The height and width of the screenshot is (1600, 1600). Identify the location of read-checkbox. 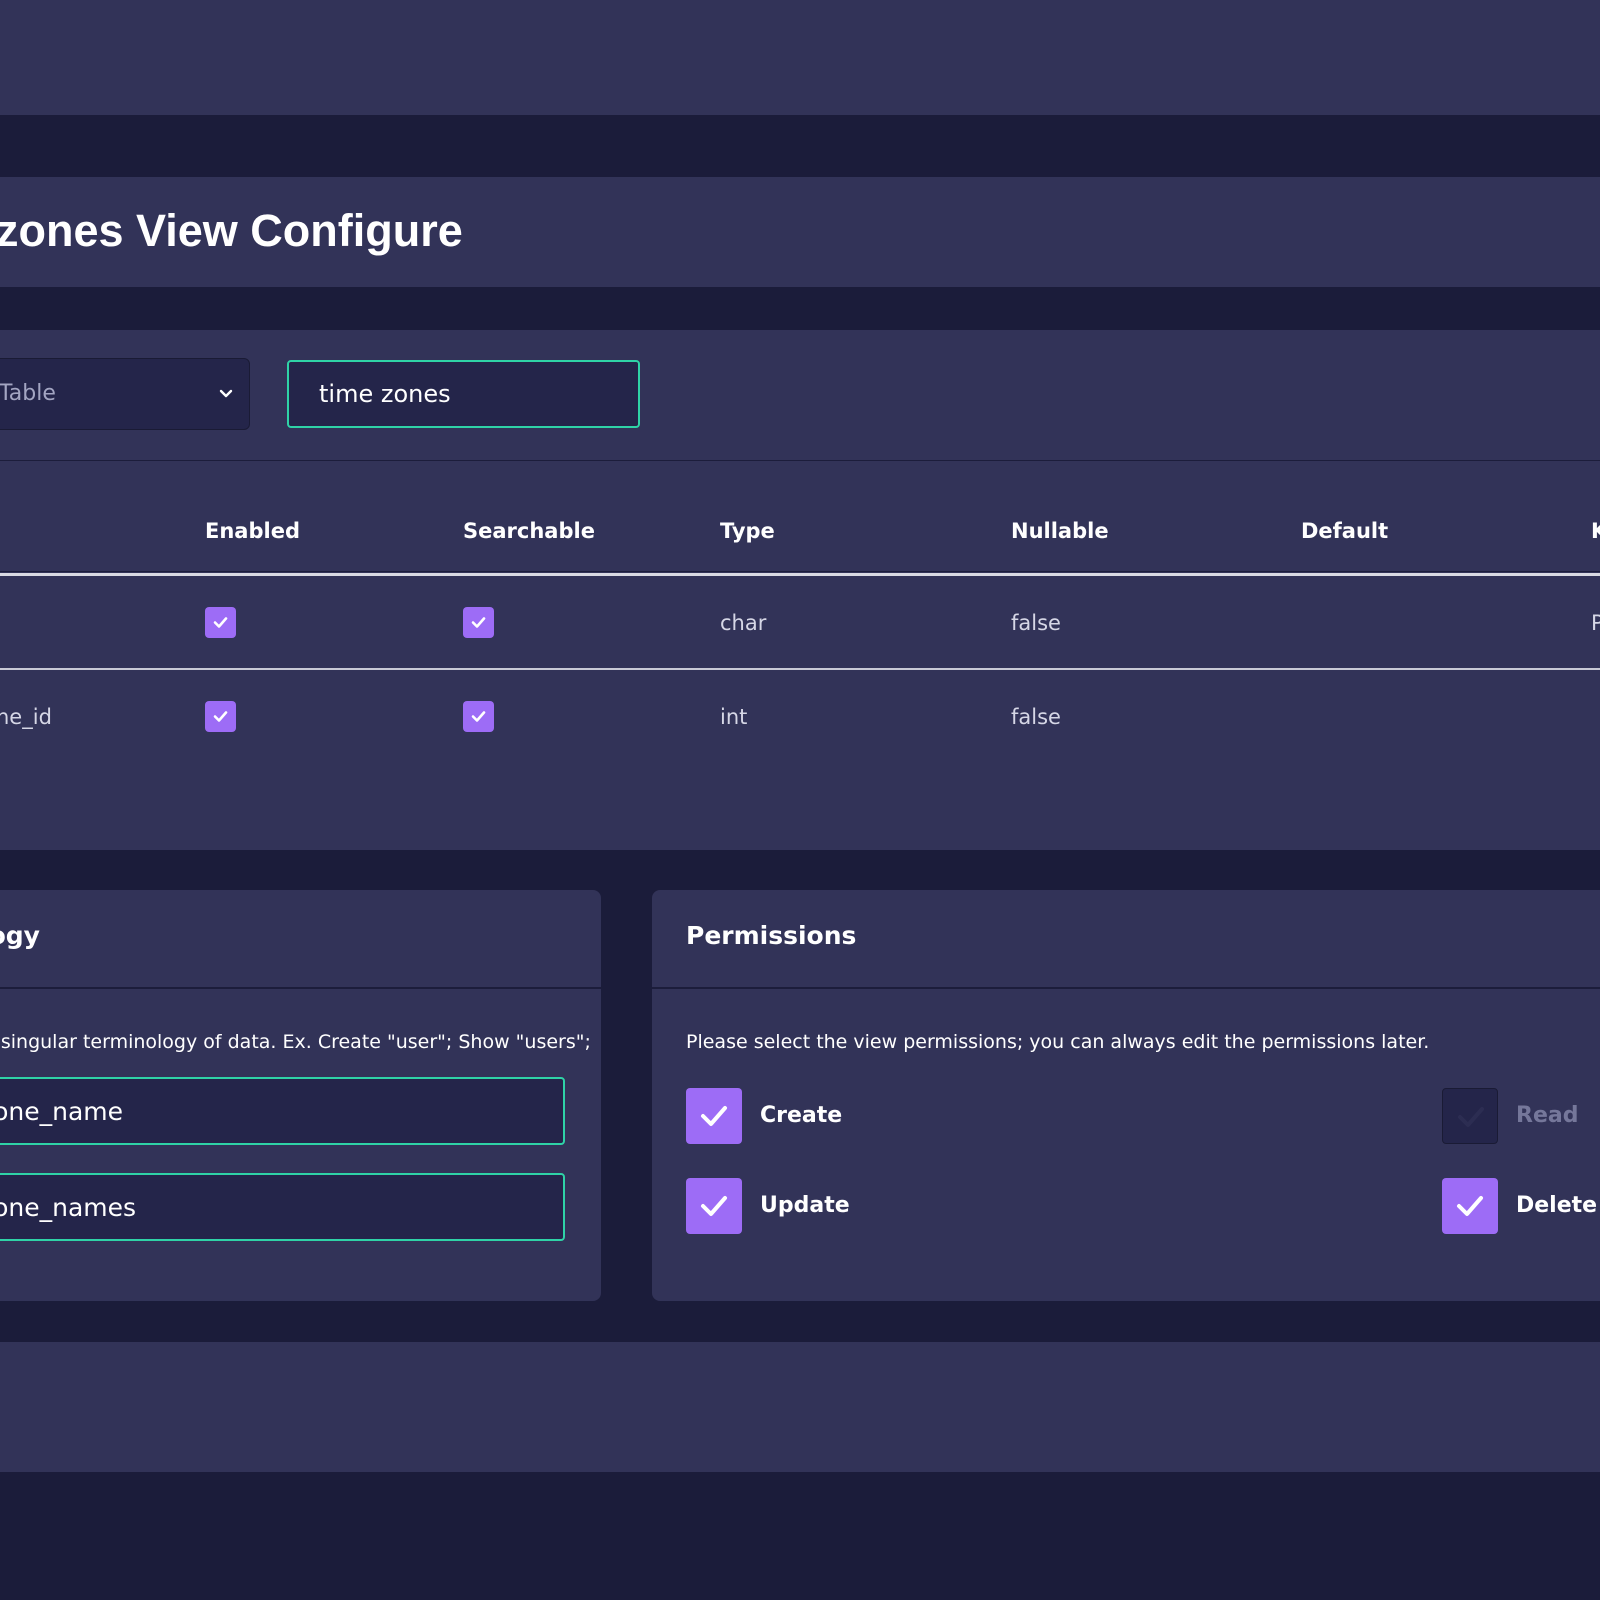
(1470, 1116).